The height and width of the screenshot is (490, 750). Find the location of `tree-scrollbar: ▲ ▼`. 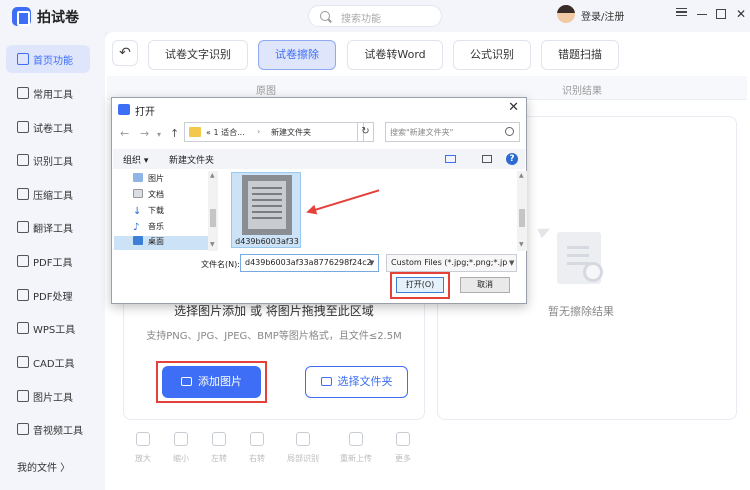

tree-scrollbar: ▲ ▼ is located at coordinates (213, 211).